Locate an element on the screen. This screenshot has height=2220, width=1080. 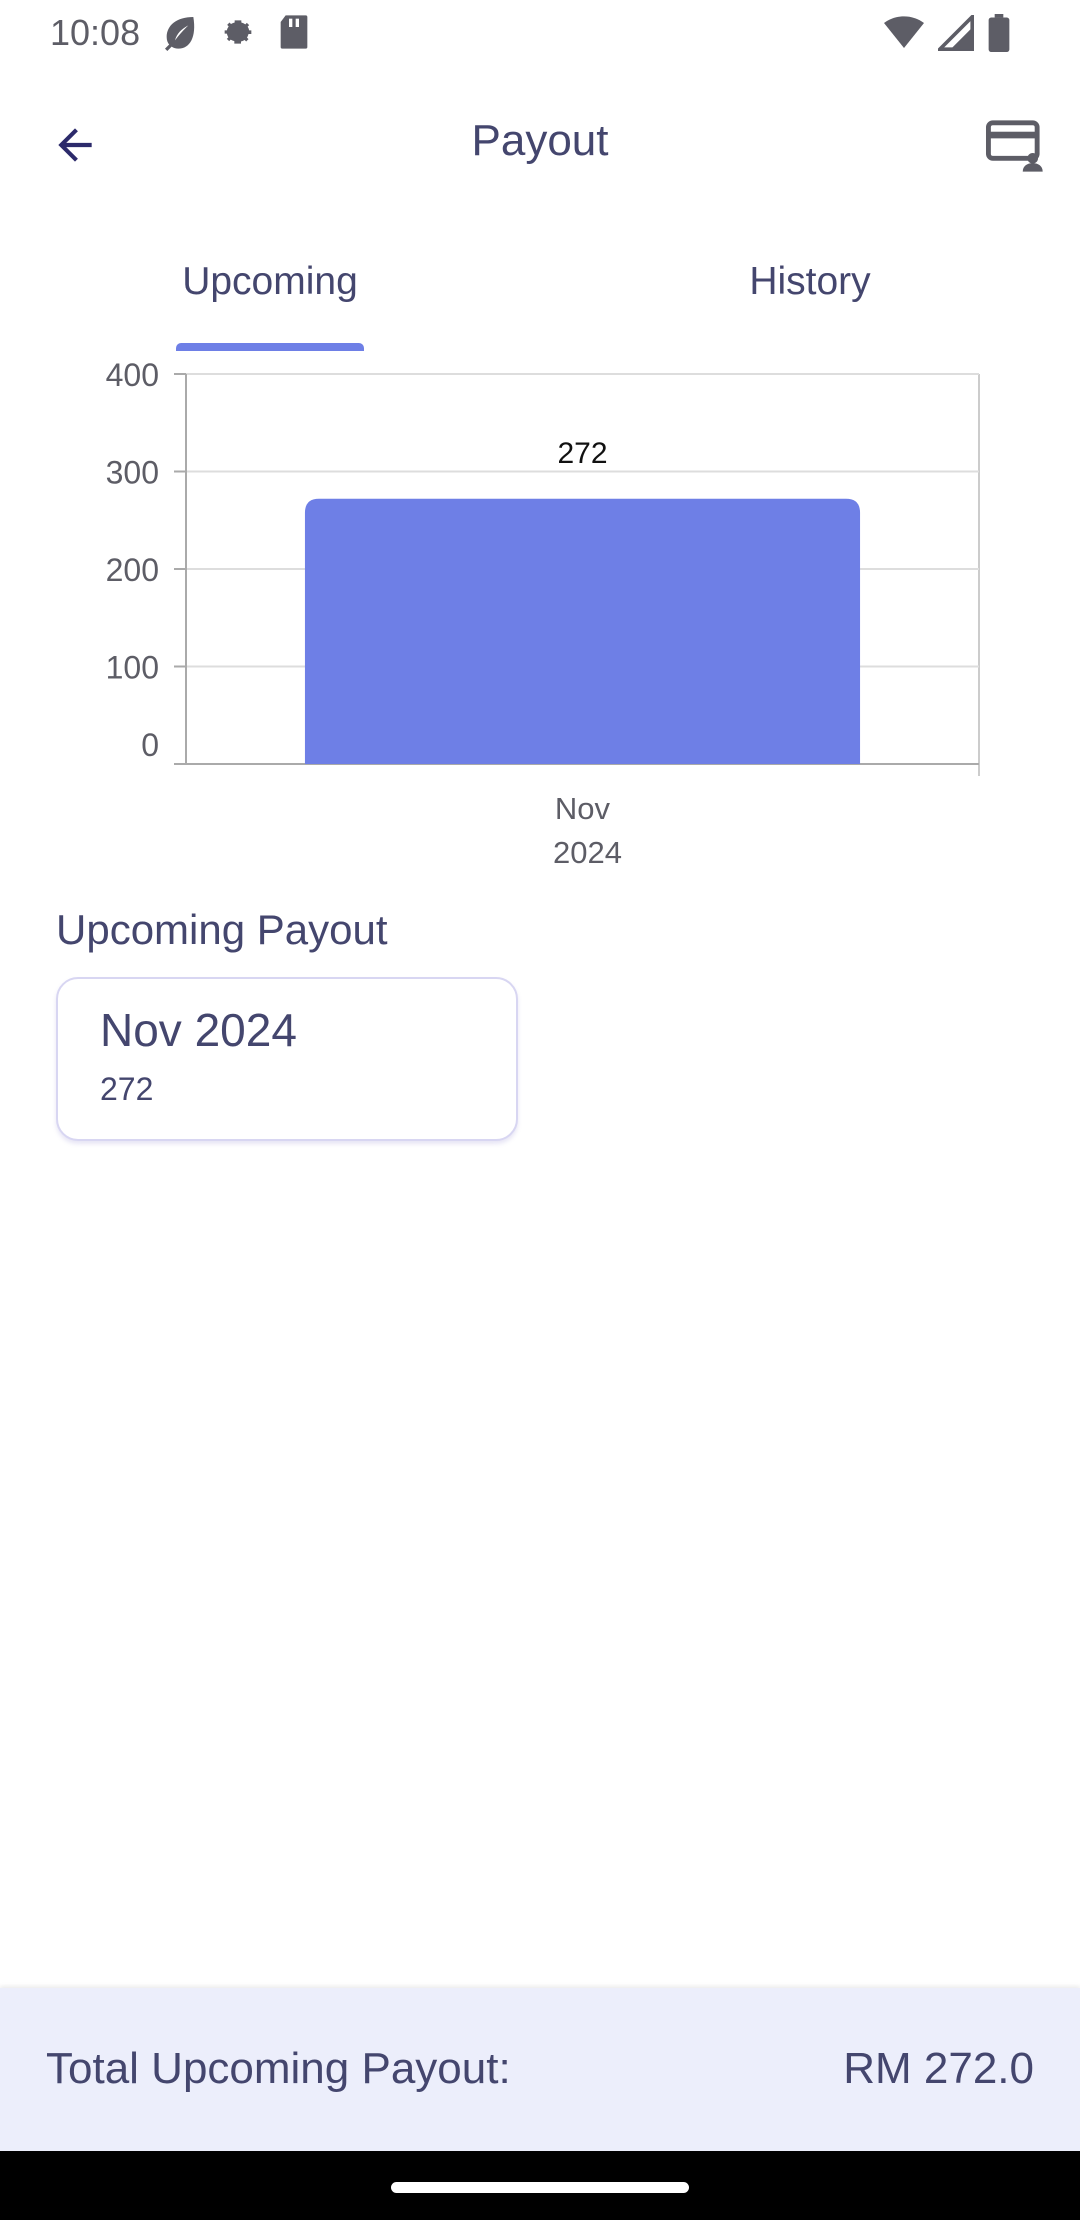
payout-account-button is located at coordinates (1015, 147).